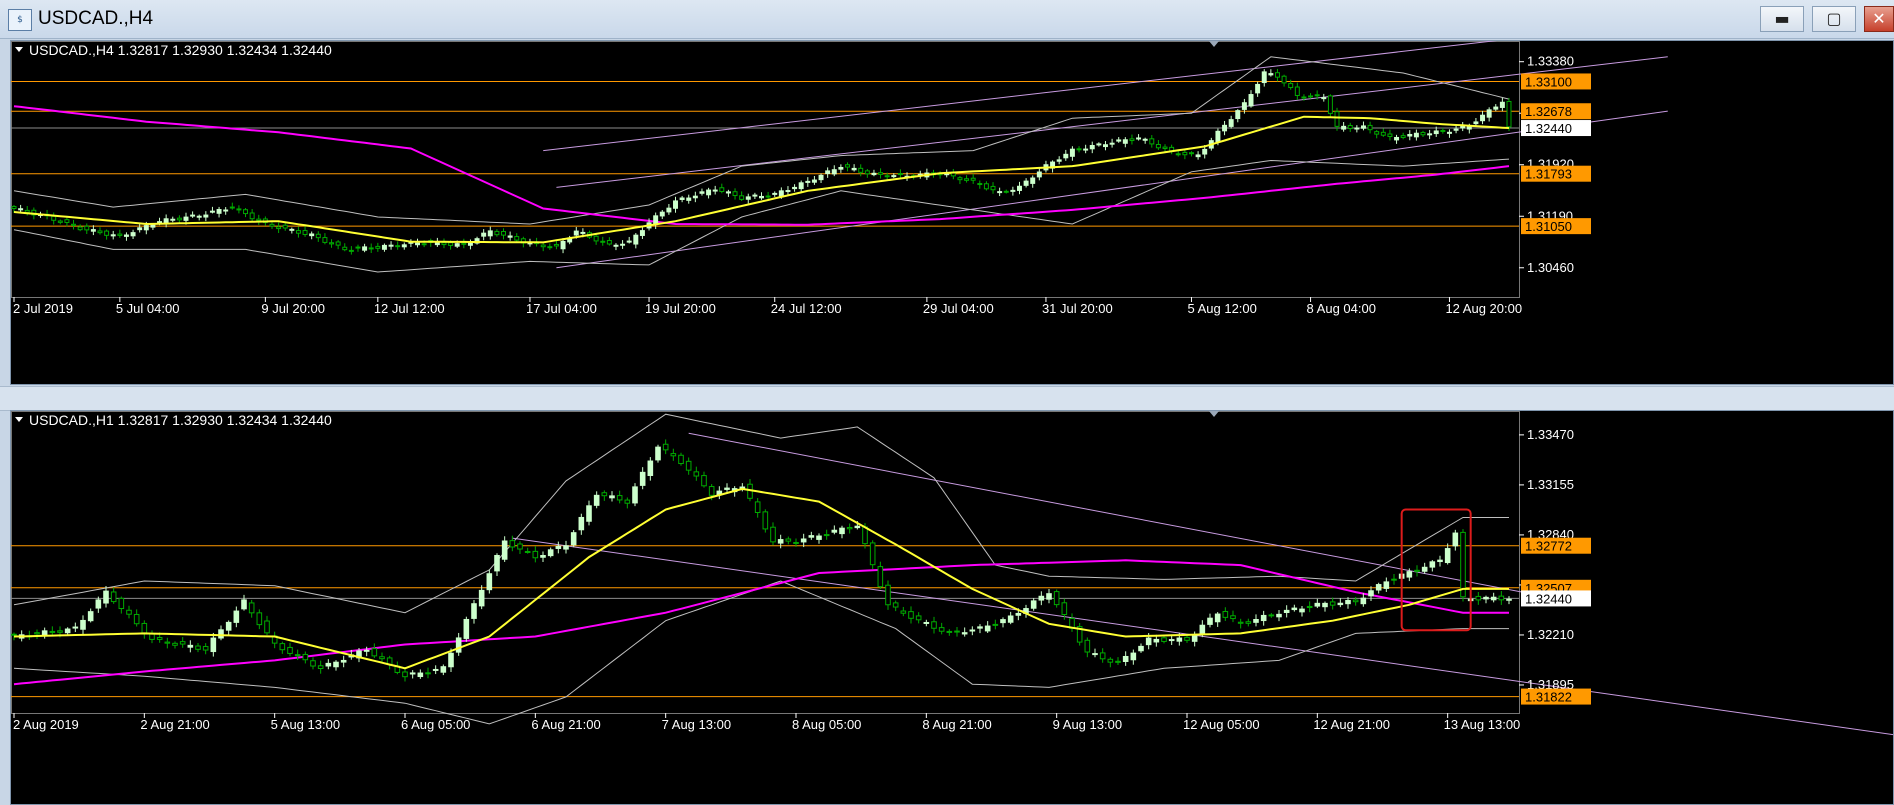 The width and height of the screenshot is (1894, 805). Describe the element at coordinates (1782, 19) in the screenshot. I see `minimize-button: ▬` at that location.